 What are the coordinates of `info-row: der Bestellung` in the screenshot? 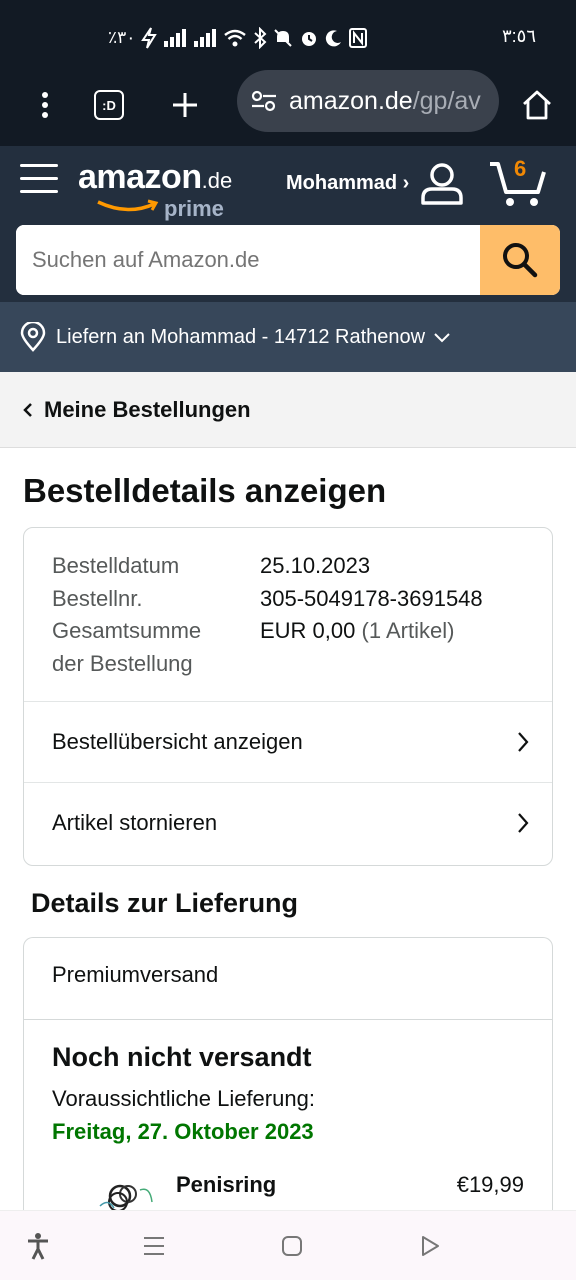 It's located at (267, 664).